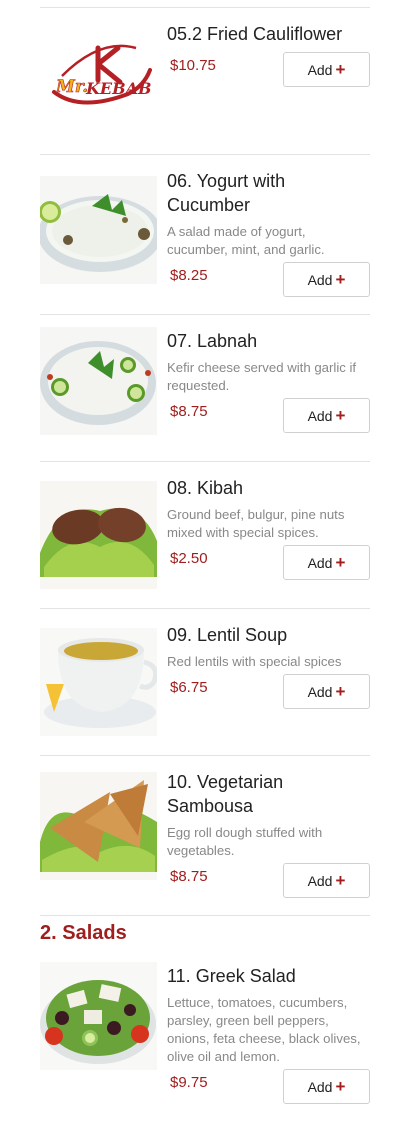  What do you see at coordinates (254, 661) in the screenshot?
I see `item-description: Red lentils with special spices` at bounding box center [254, 661].